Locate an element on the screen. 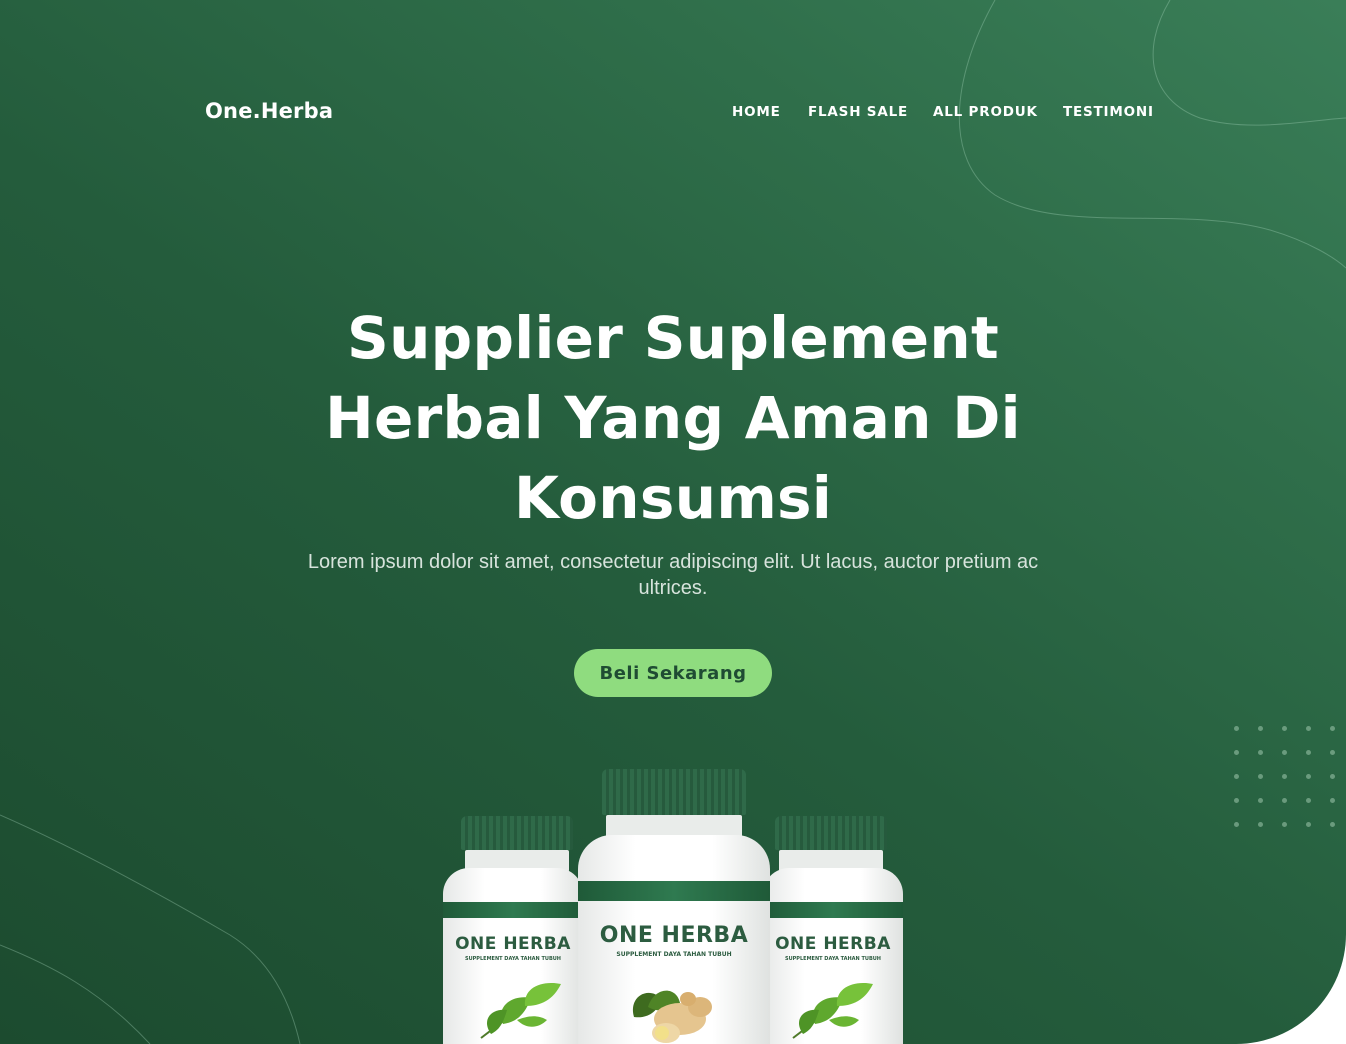 The width and height of the screenshot is (1346, 1044). dot-grid-decoration is located at coordinates (1287, 777).